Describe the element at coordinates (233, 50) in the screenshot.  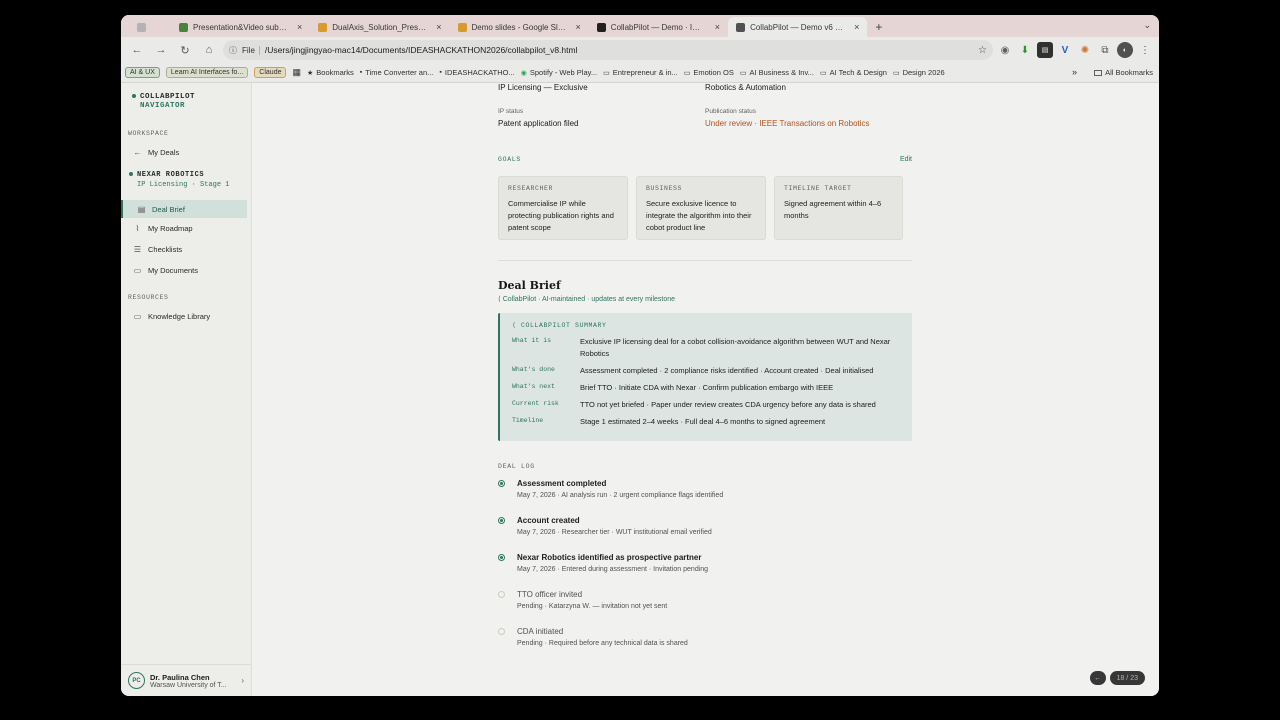
I see `info-icon: ⓘ` at that location.